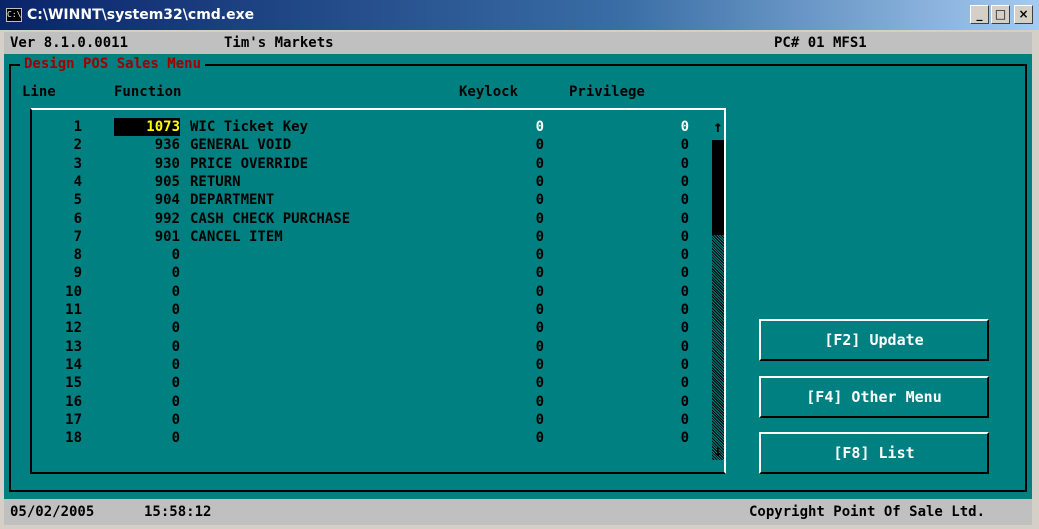 This screenshot has height=529, width=1039. Describe the element at coordinates (77, 127) in the screenshot. I see `row-line-number: 1` at that location.